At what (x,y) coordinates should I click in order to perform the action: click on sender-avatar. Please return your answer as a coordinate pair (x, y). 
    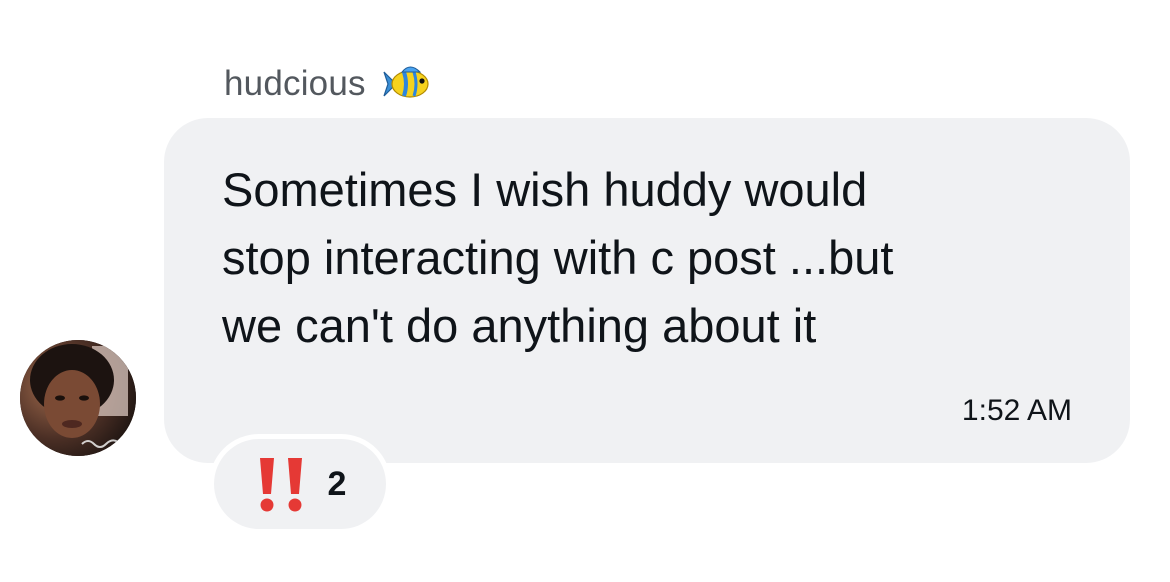
    Looking at the image, I should click on (78, 398).